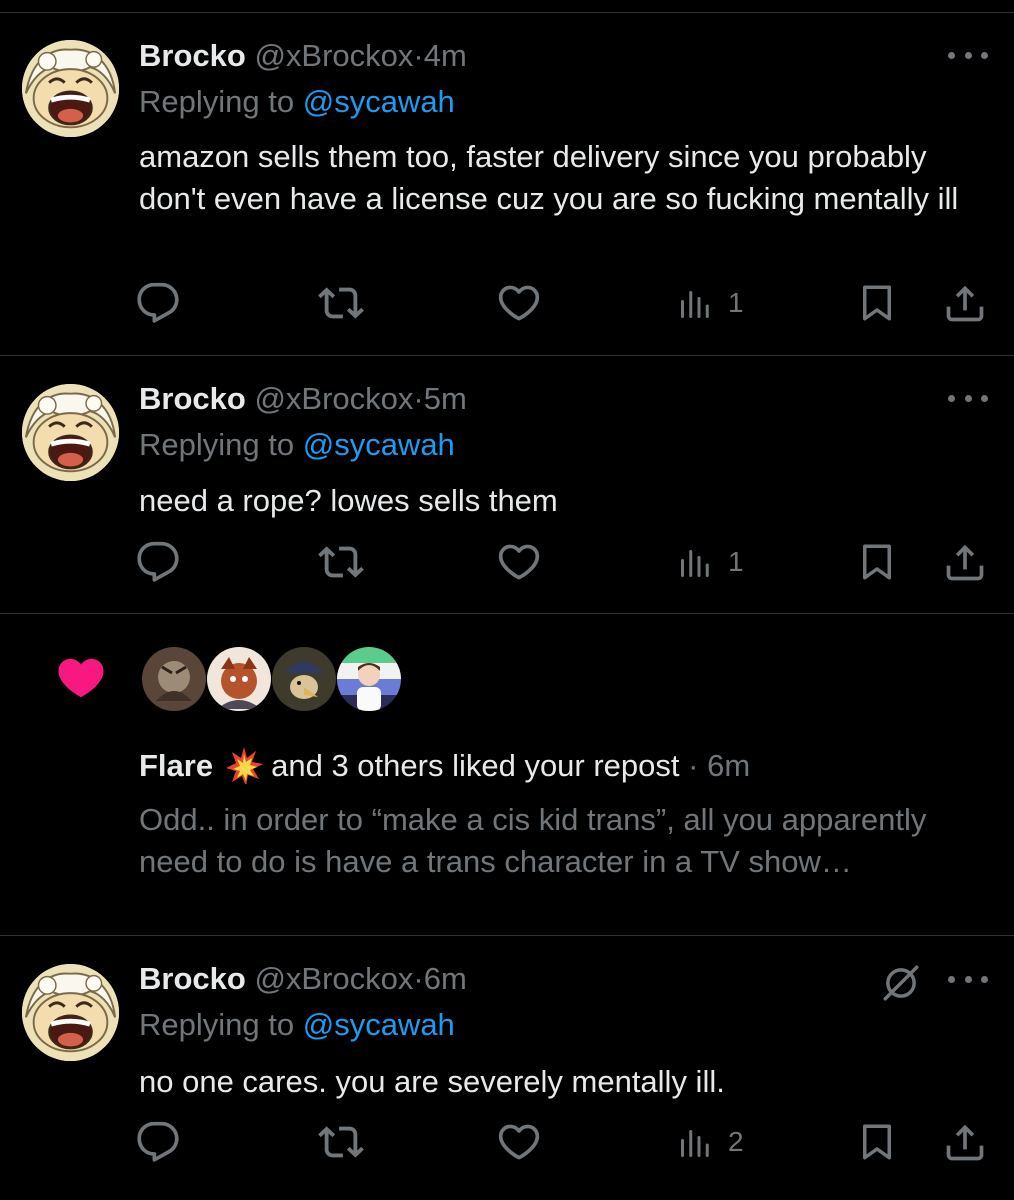 The width and height of the screenshot is (1014, 1200). I want to click on mute-icon, so click(901, 983).